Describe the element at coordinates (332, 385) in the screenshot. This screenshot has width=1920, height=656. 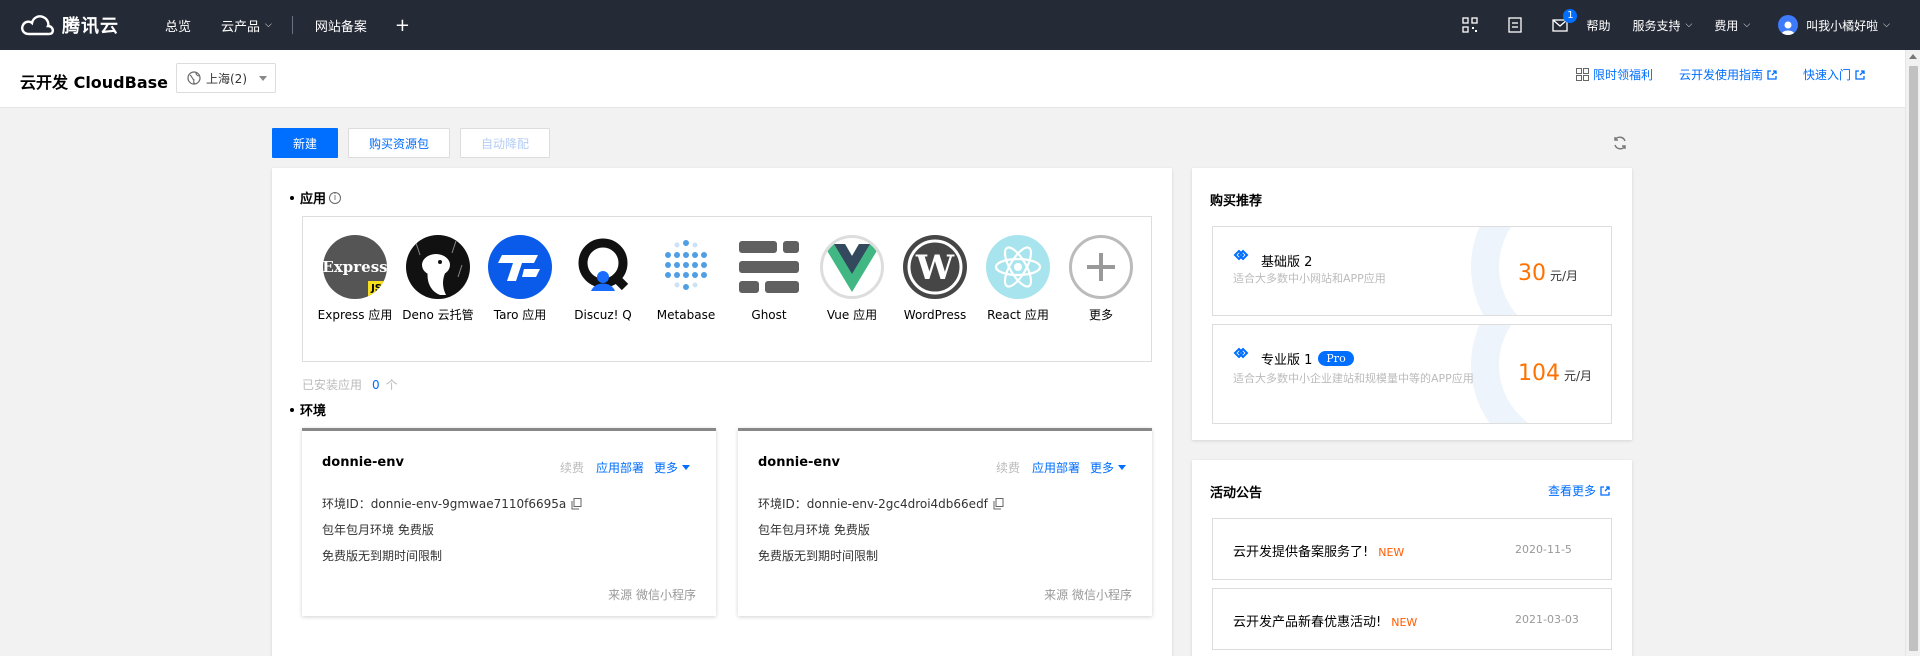
I see `installed-label: 已安装应用` at that location.